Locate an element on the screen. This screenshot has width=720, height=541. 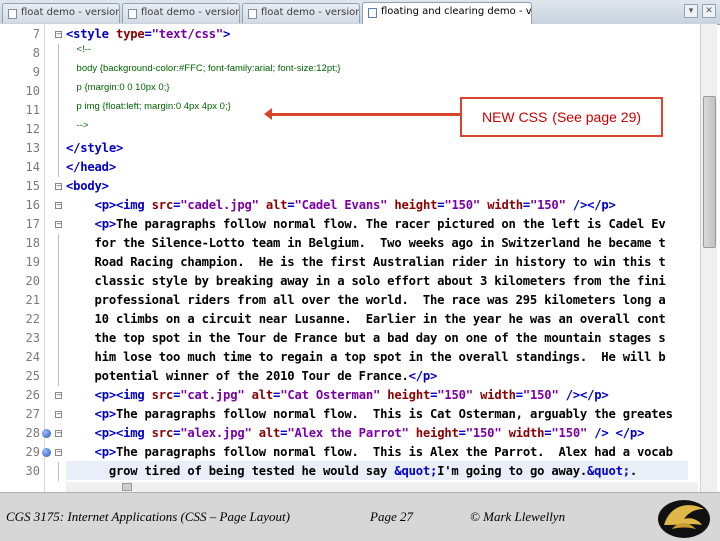
code-text: p img {float:left; margin:0 4px 4px 0;} is located at coordinates (148, 106).